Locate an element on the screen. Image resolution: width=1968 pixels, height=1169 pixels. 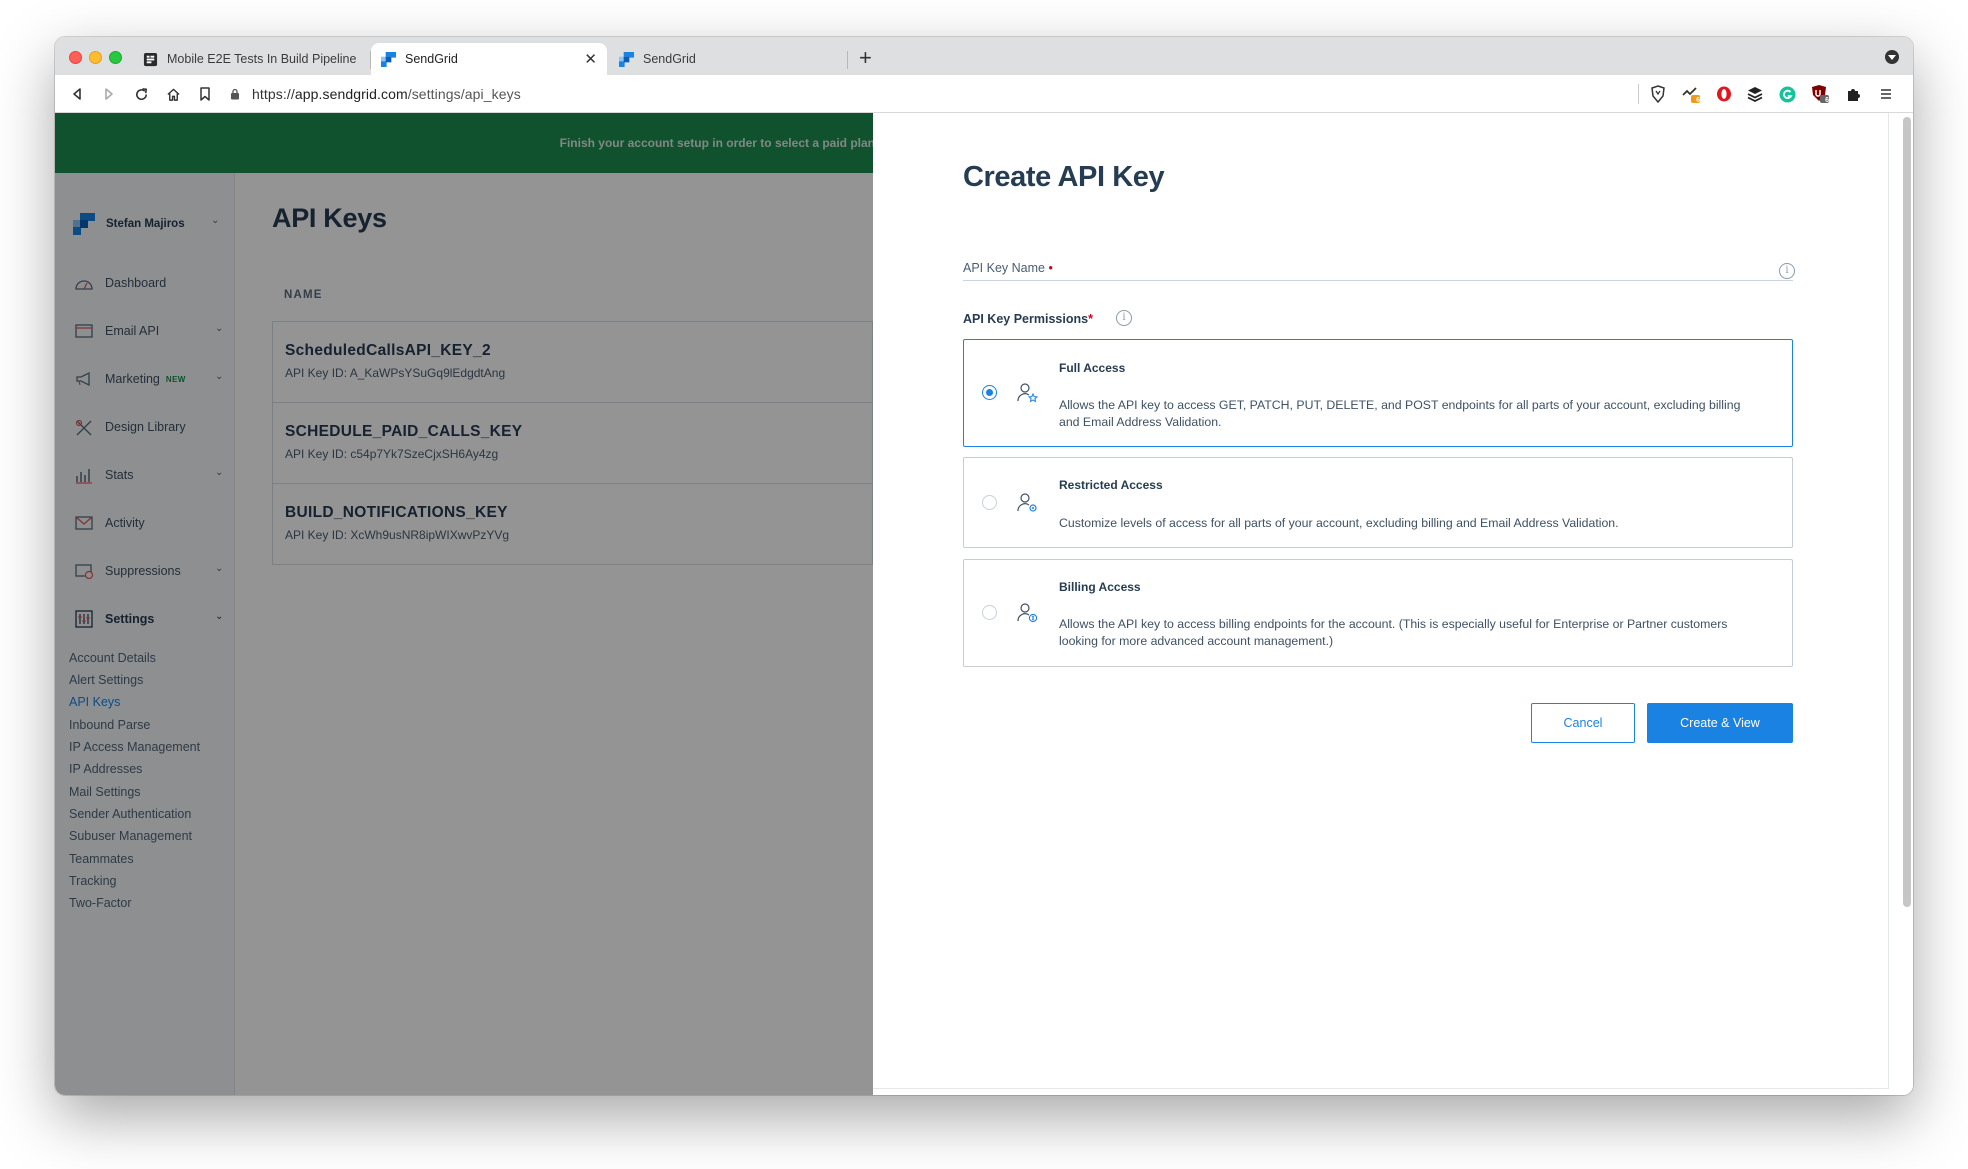
forward-button is located at coordinates (109, 94).